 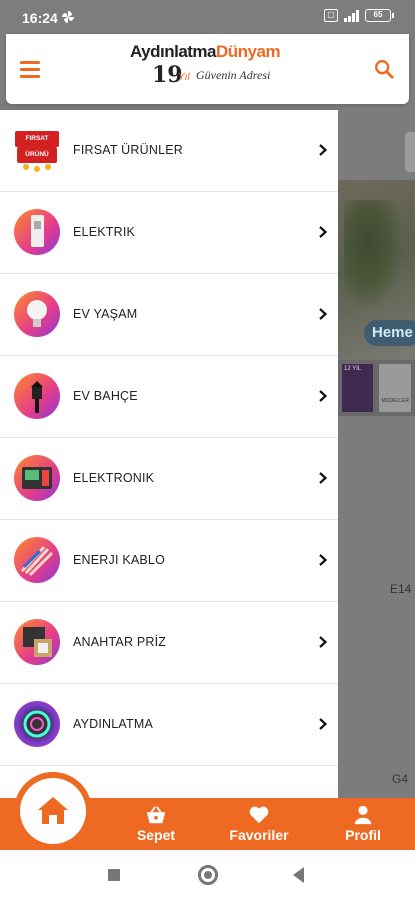 I want to click on drawer-item-ev-yasam: EV YAŞAM, so click(x=169, y=315).